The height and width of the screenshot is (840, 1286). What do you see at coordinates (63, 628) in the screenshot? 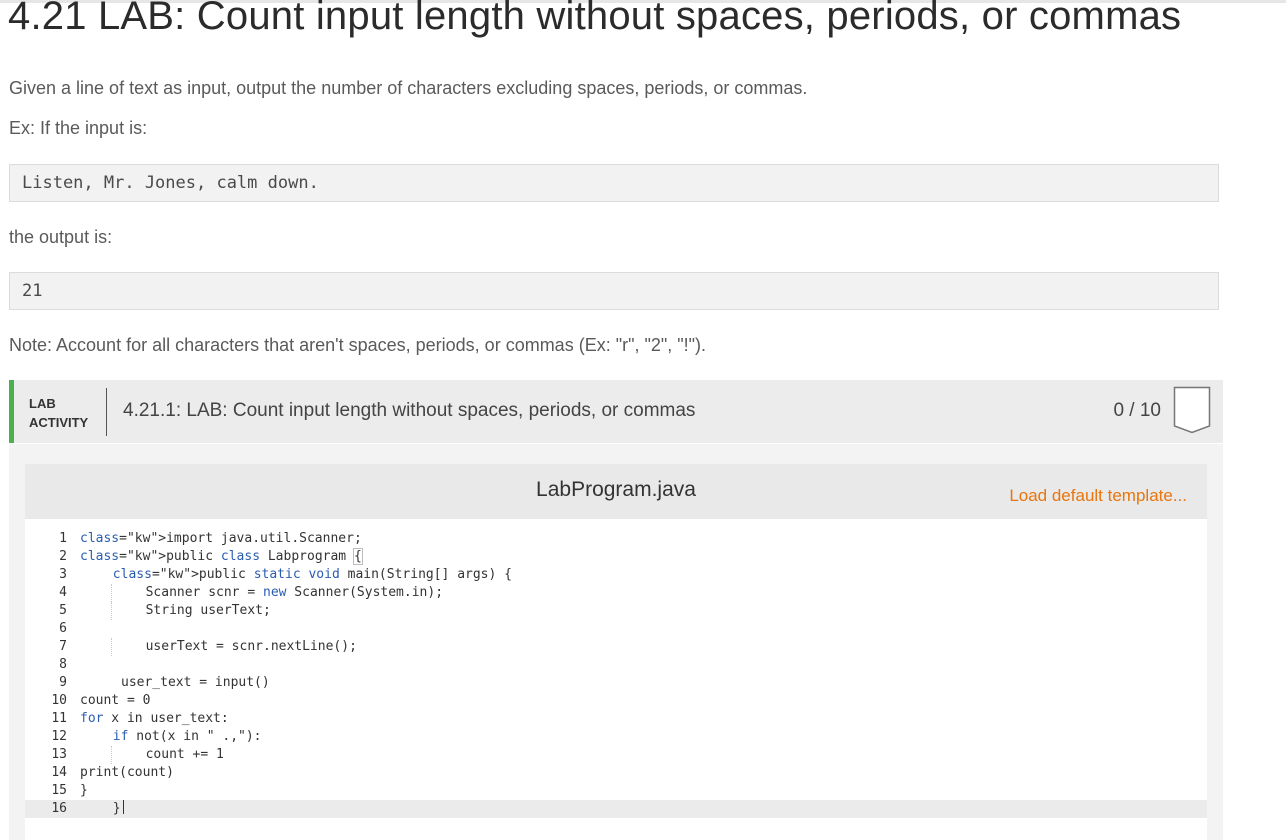
I see `line-number: 6` at bounding box center [63, 628].